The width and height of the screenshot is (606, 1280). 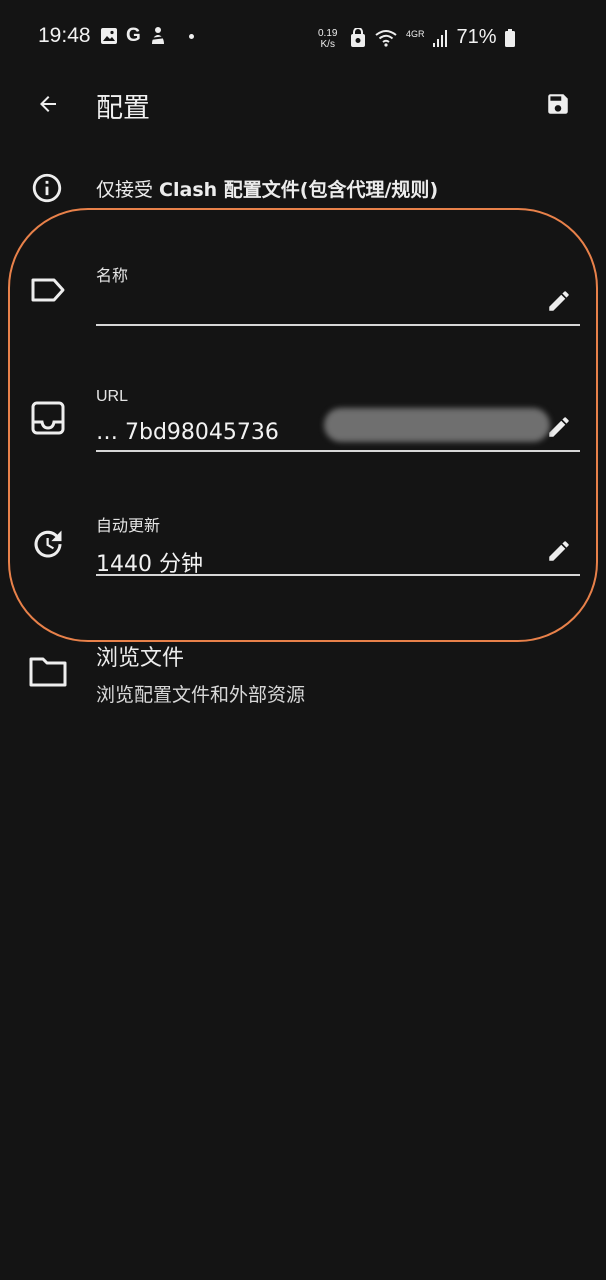 I want to click on url-label: URL, so click(x=112, y=396).